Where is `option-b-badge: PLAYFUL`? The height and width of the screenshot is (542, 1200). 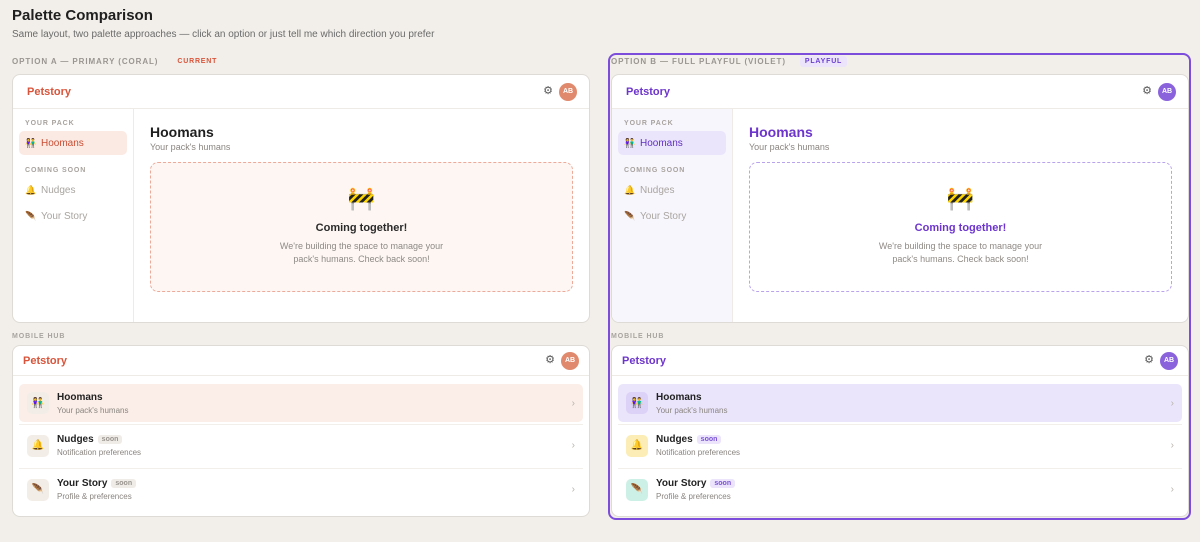 option-b-badge: PLAYFUL is located at coordinates (823, 61).